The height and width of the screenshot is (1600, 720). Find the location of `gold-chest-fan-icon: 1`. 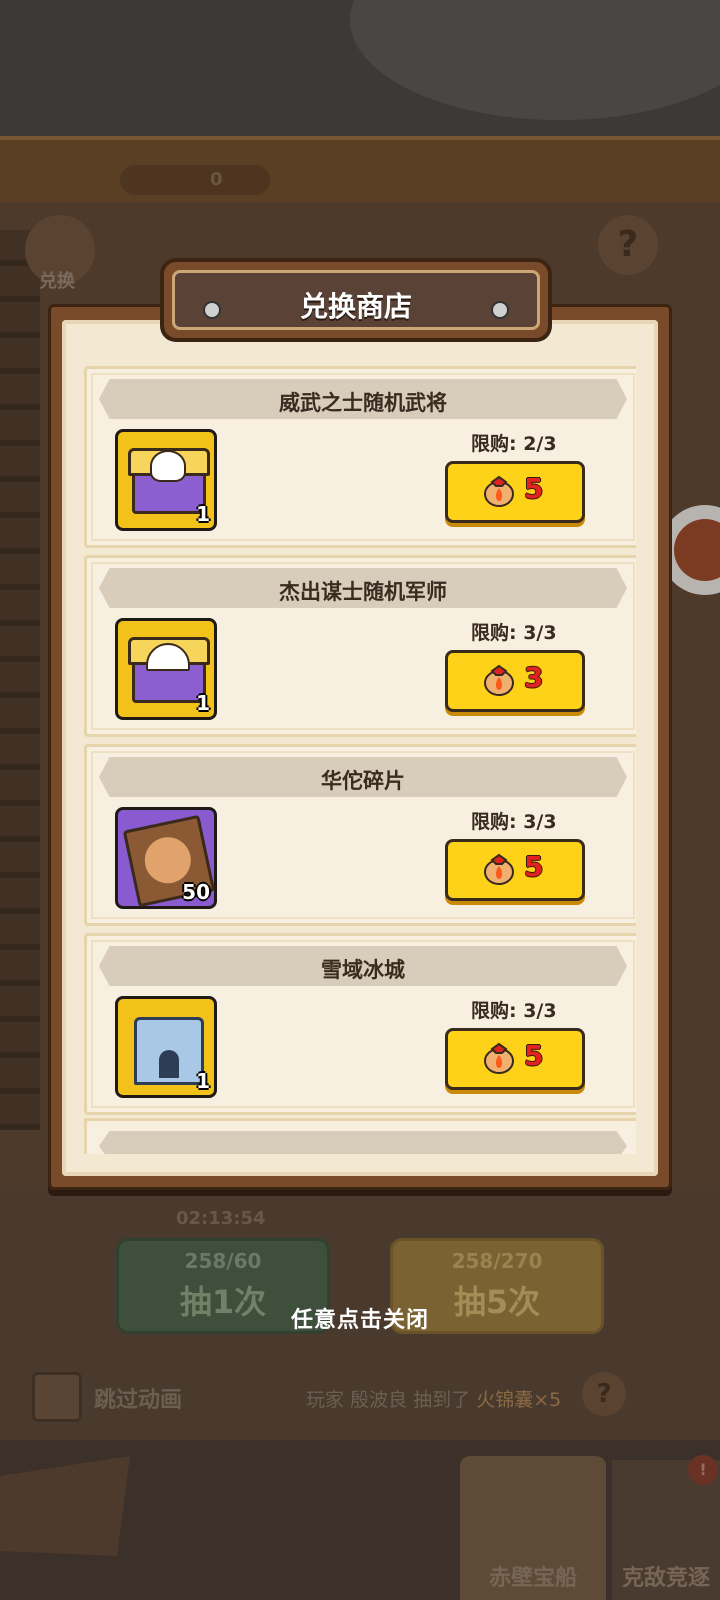

gold-chest-fan-icon: 1 is located at coordinates (166, 669).